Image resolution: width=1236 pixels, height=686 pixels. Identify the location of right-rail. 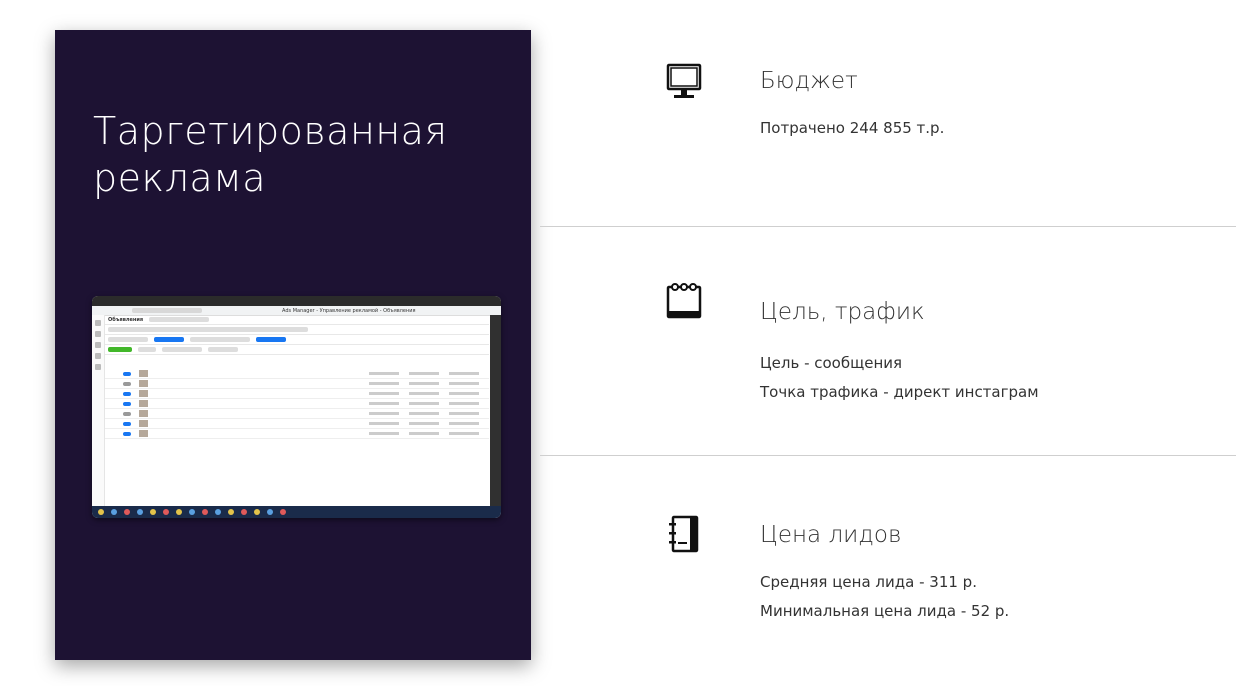
(495, 410).